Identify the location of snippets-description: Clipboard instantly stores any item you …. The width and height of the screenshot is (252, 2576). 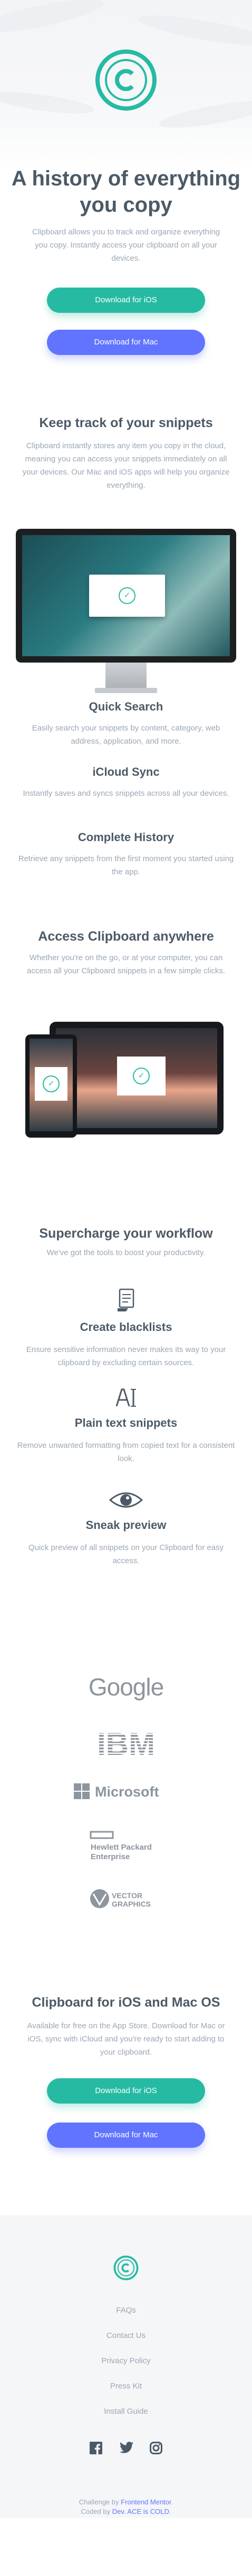
(126, 465).